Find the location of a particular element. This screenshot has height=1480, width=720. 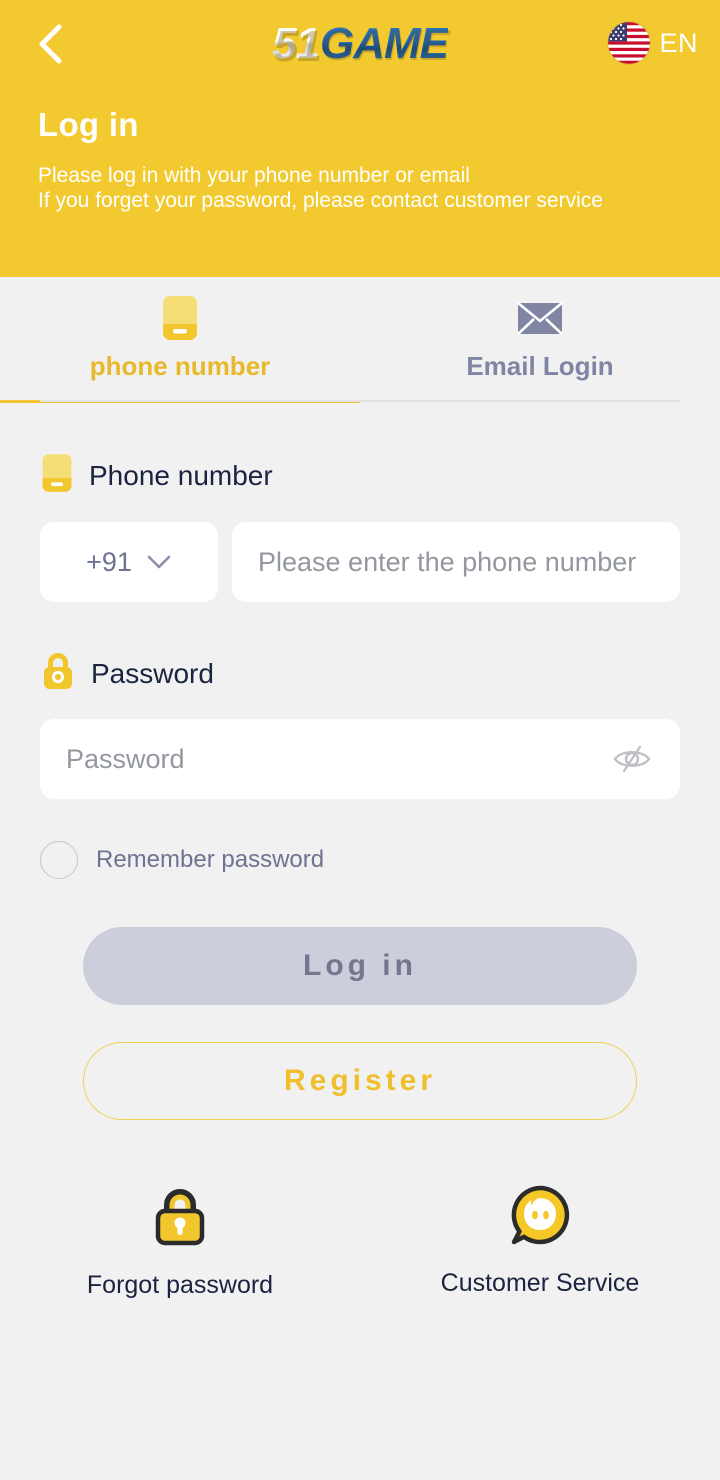

page-title: Log in is located at coordinates (88, 124).